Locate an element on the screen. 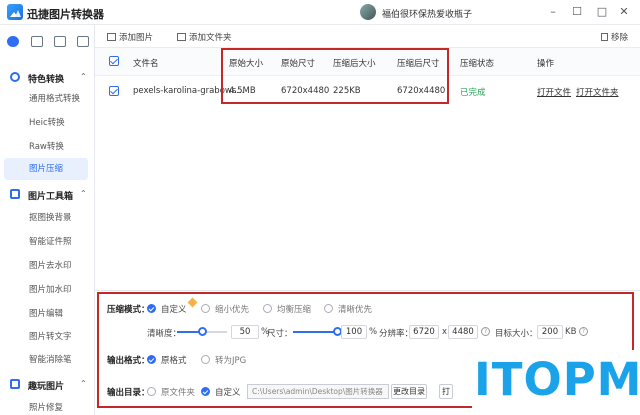  sidebar-item-restore: 照片修复 is located at coordinates (46, 407).